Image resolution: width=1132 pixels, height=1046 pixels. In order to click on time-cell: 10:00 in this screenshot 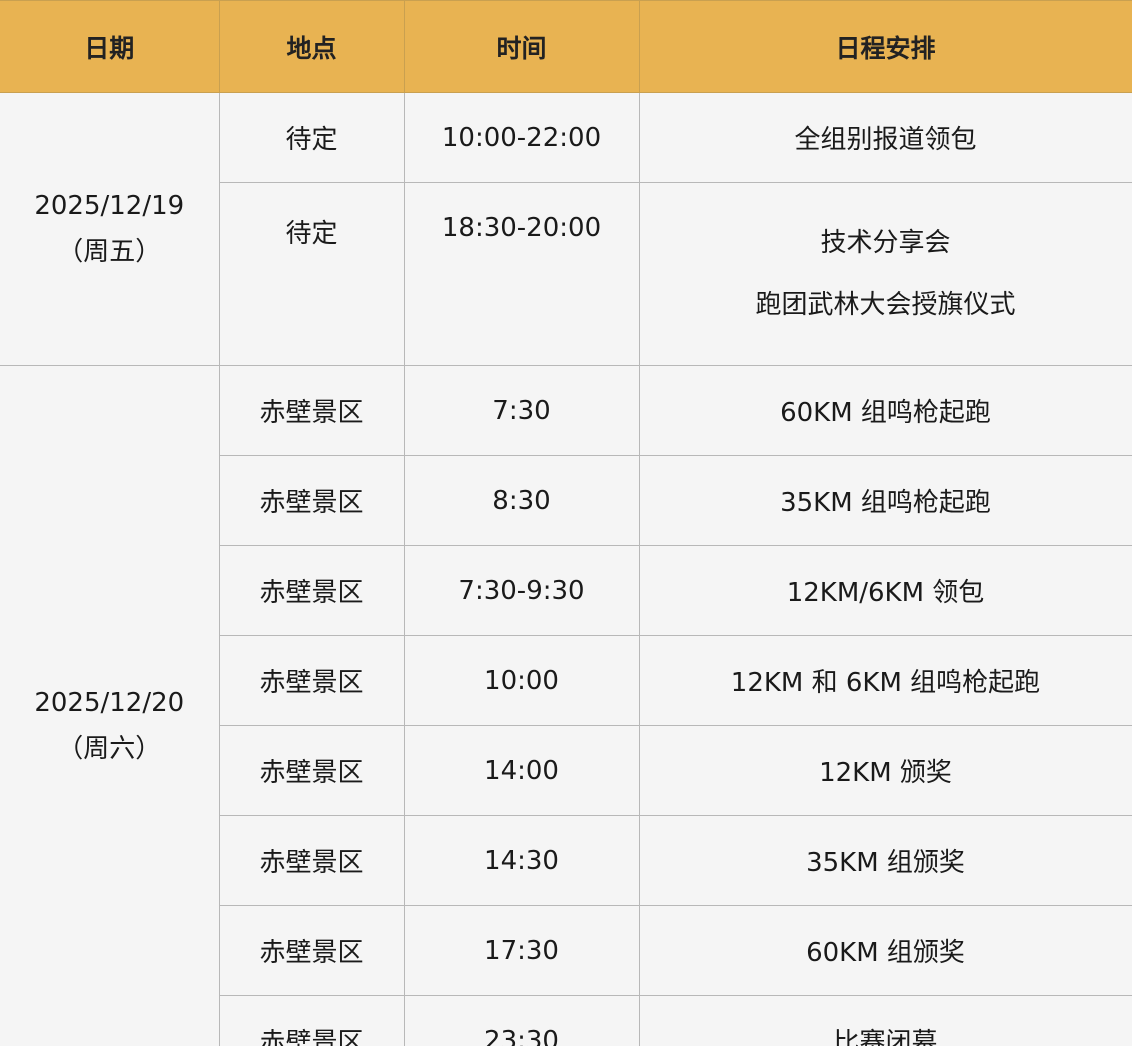, I will do `click(521, 680)`.